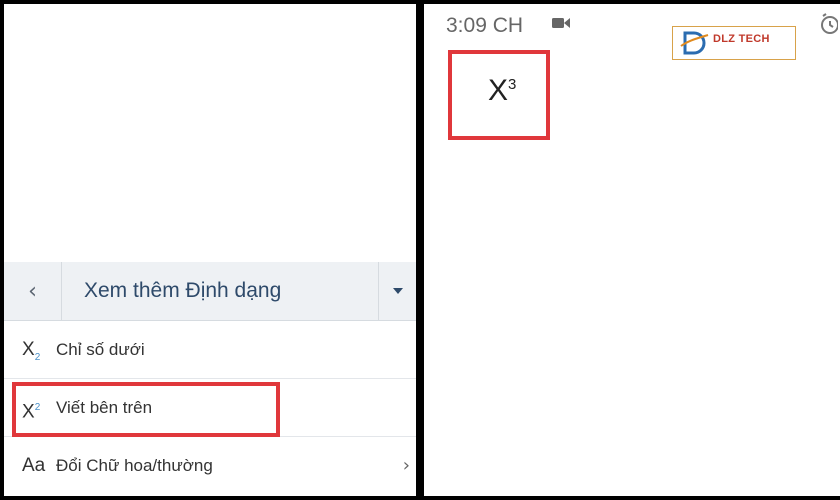 The height and width of the screenshot is (500, 840). Describe the element at coordinates (31, 351) in the screenshot. I see `subscript-icon: X2` at that location.